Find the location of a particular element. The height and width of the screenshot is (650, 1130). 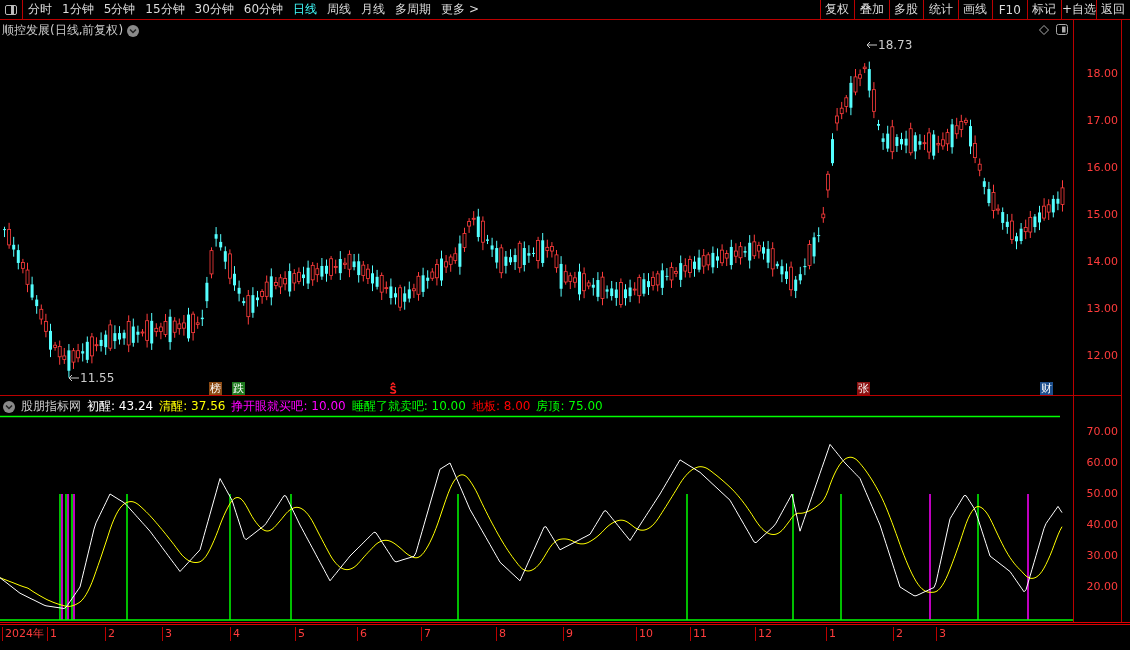

s-arrow-icon is located at coordinates (393, 388).